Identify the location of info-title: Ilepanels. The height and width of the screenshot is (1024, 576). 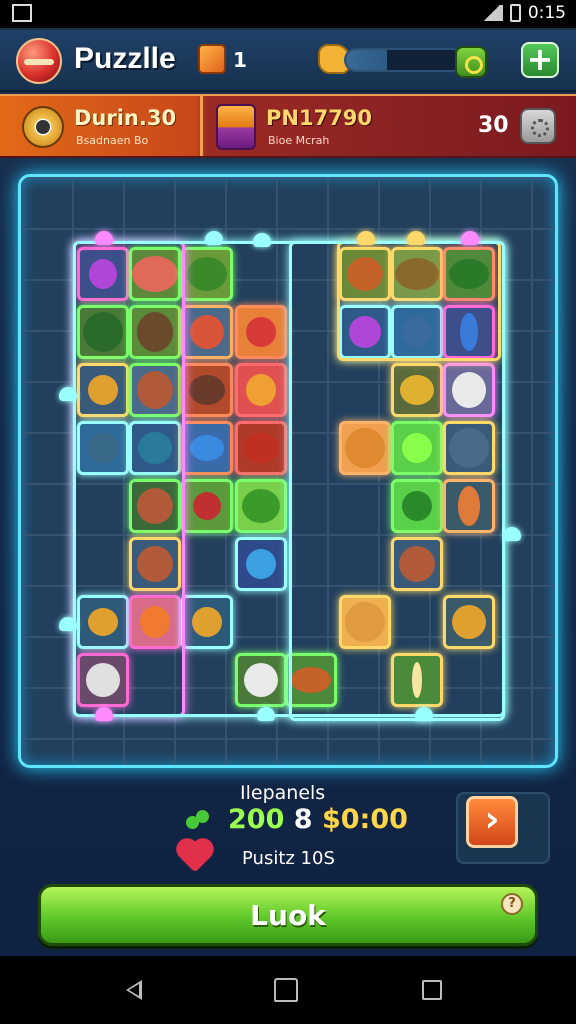
(283, 793).